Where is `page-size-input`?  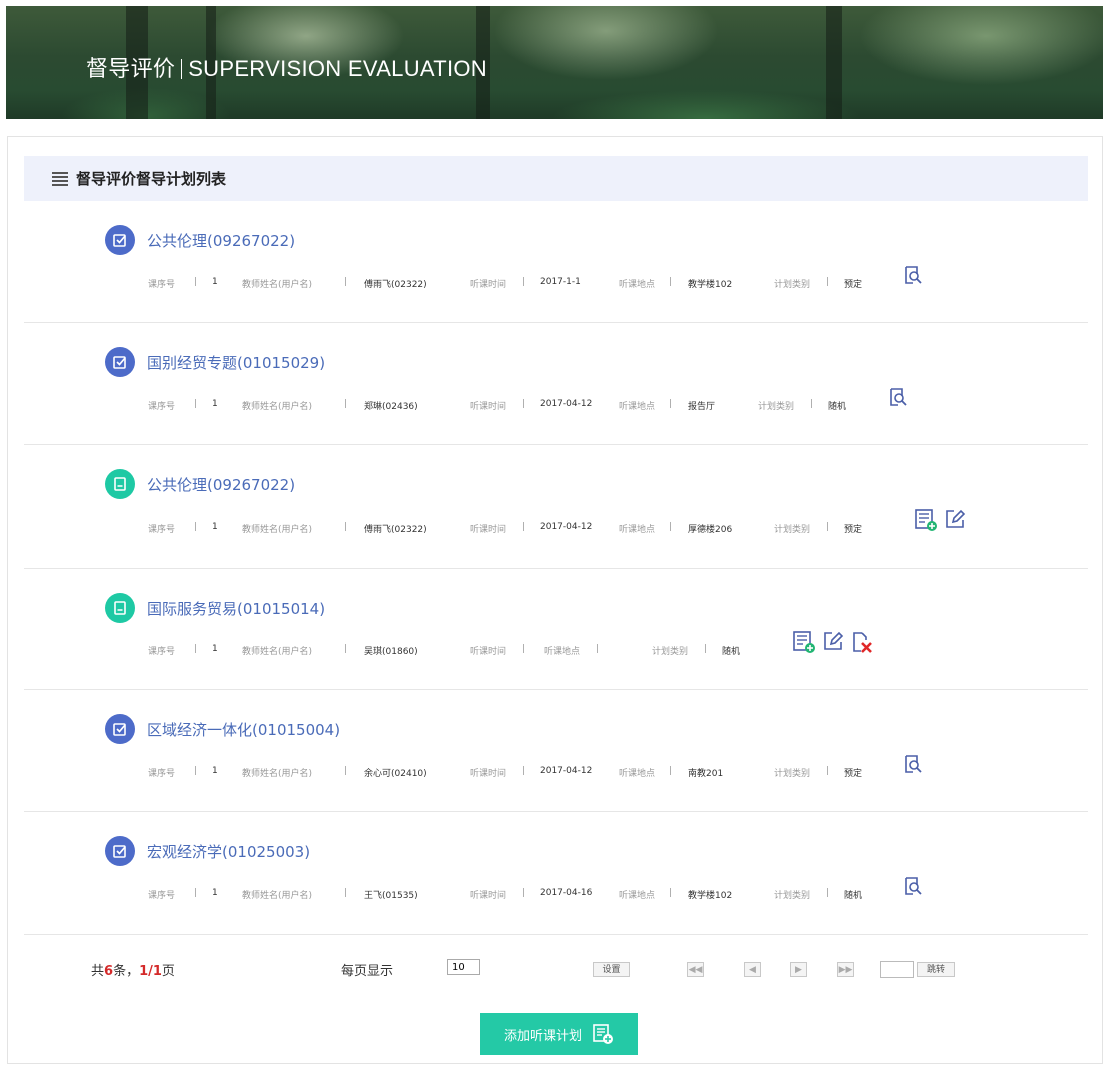
page-size-input is located at coordinates (463, 967).